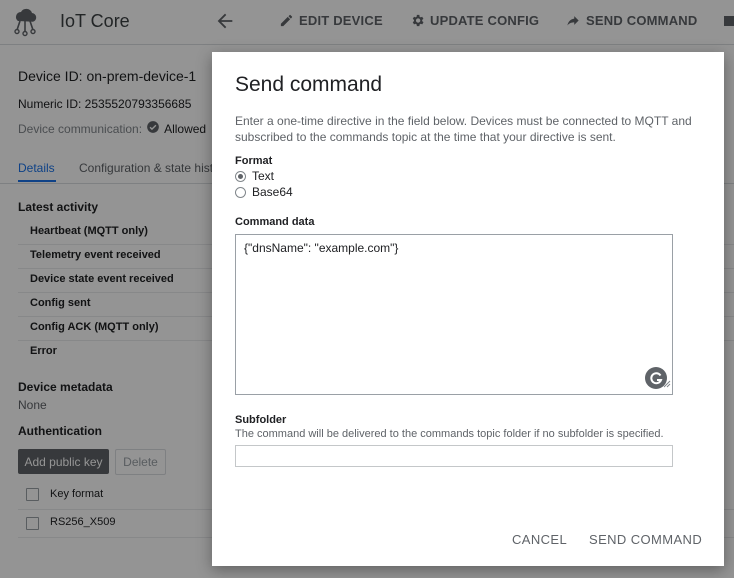 The height and width of the screenshot is (578, 734). What do you see at coordinates (309, 84) in the screenshot?
I see `dialog-title: Send command` at bounding box center [309, 84].